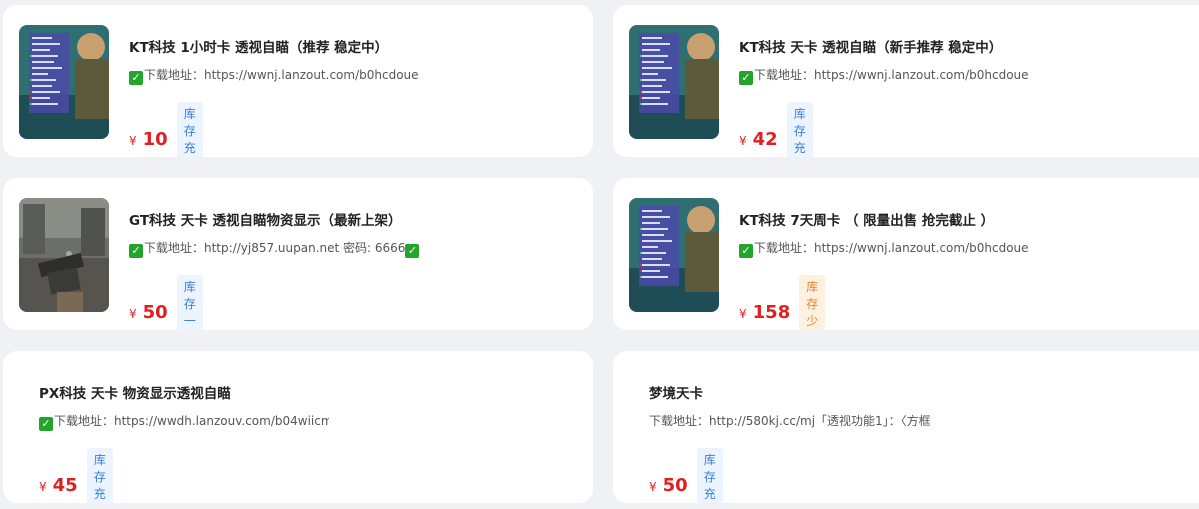 This screenshot has width=1199, height=509. I want to click on price-row: ¥ 42 库存充足, so click(776, 129).